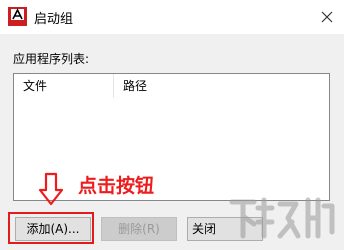  What do you see at coordinates (221, 86) in the screenshot?
I see `column-header-path: 路径` at bounding box center [221, 86].